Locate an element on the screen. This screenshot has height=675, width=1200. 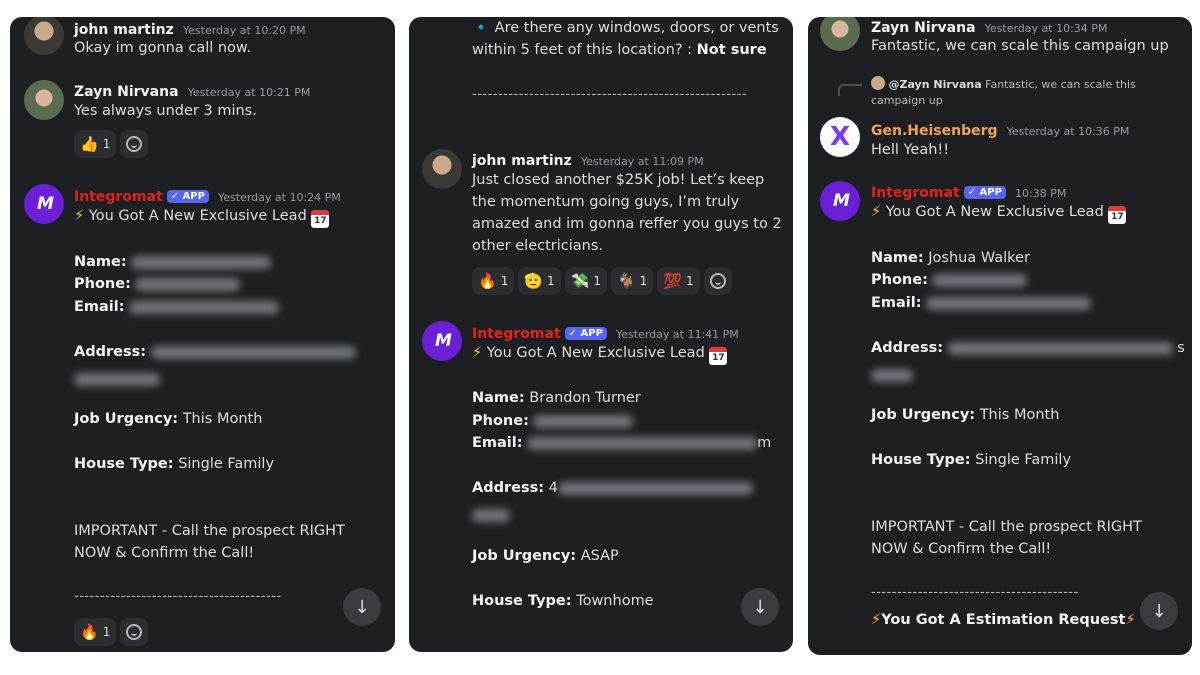
reaction-money: 💸 1 is located at coordinates (585, 281).